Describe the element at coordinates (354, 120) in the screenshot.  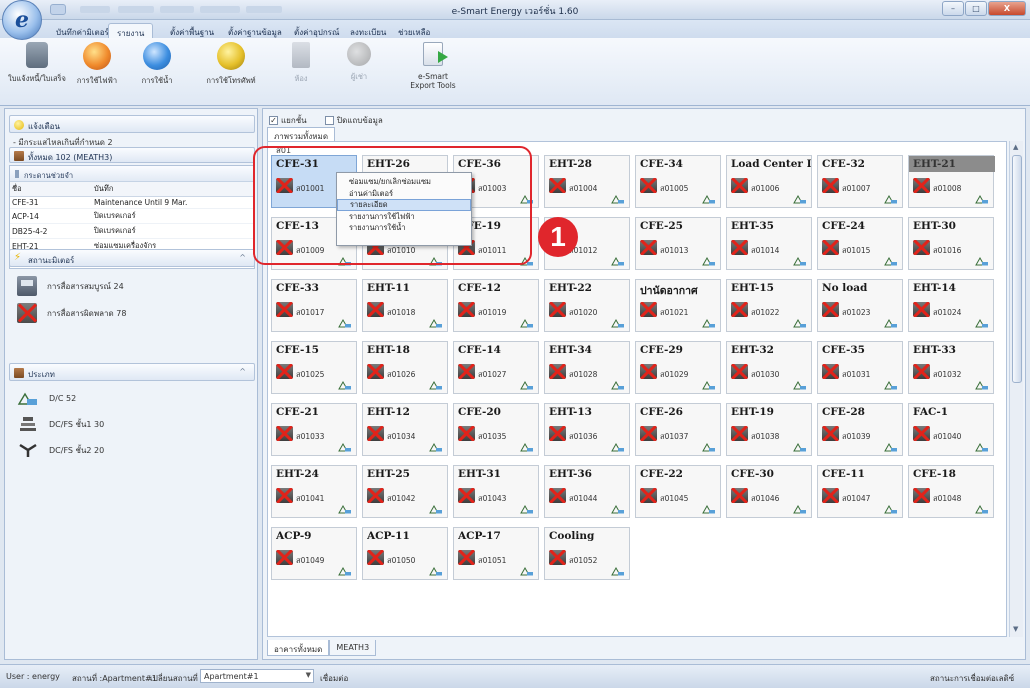
I see `hide-info-checkbox: ปิดแถบข้อมูล` at that location.